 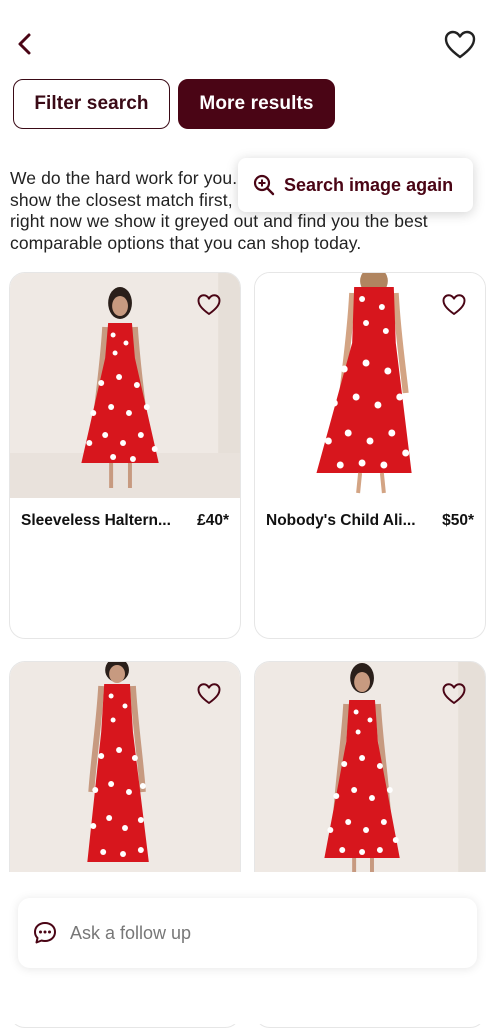 I want to click on back-button, so click(x=26, y=44).